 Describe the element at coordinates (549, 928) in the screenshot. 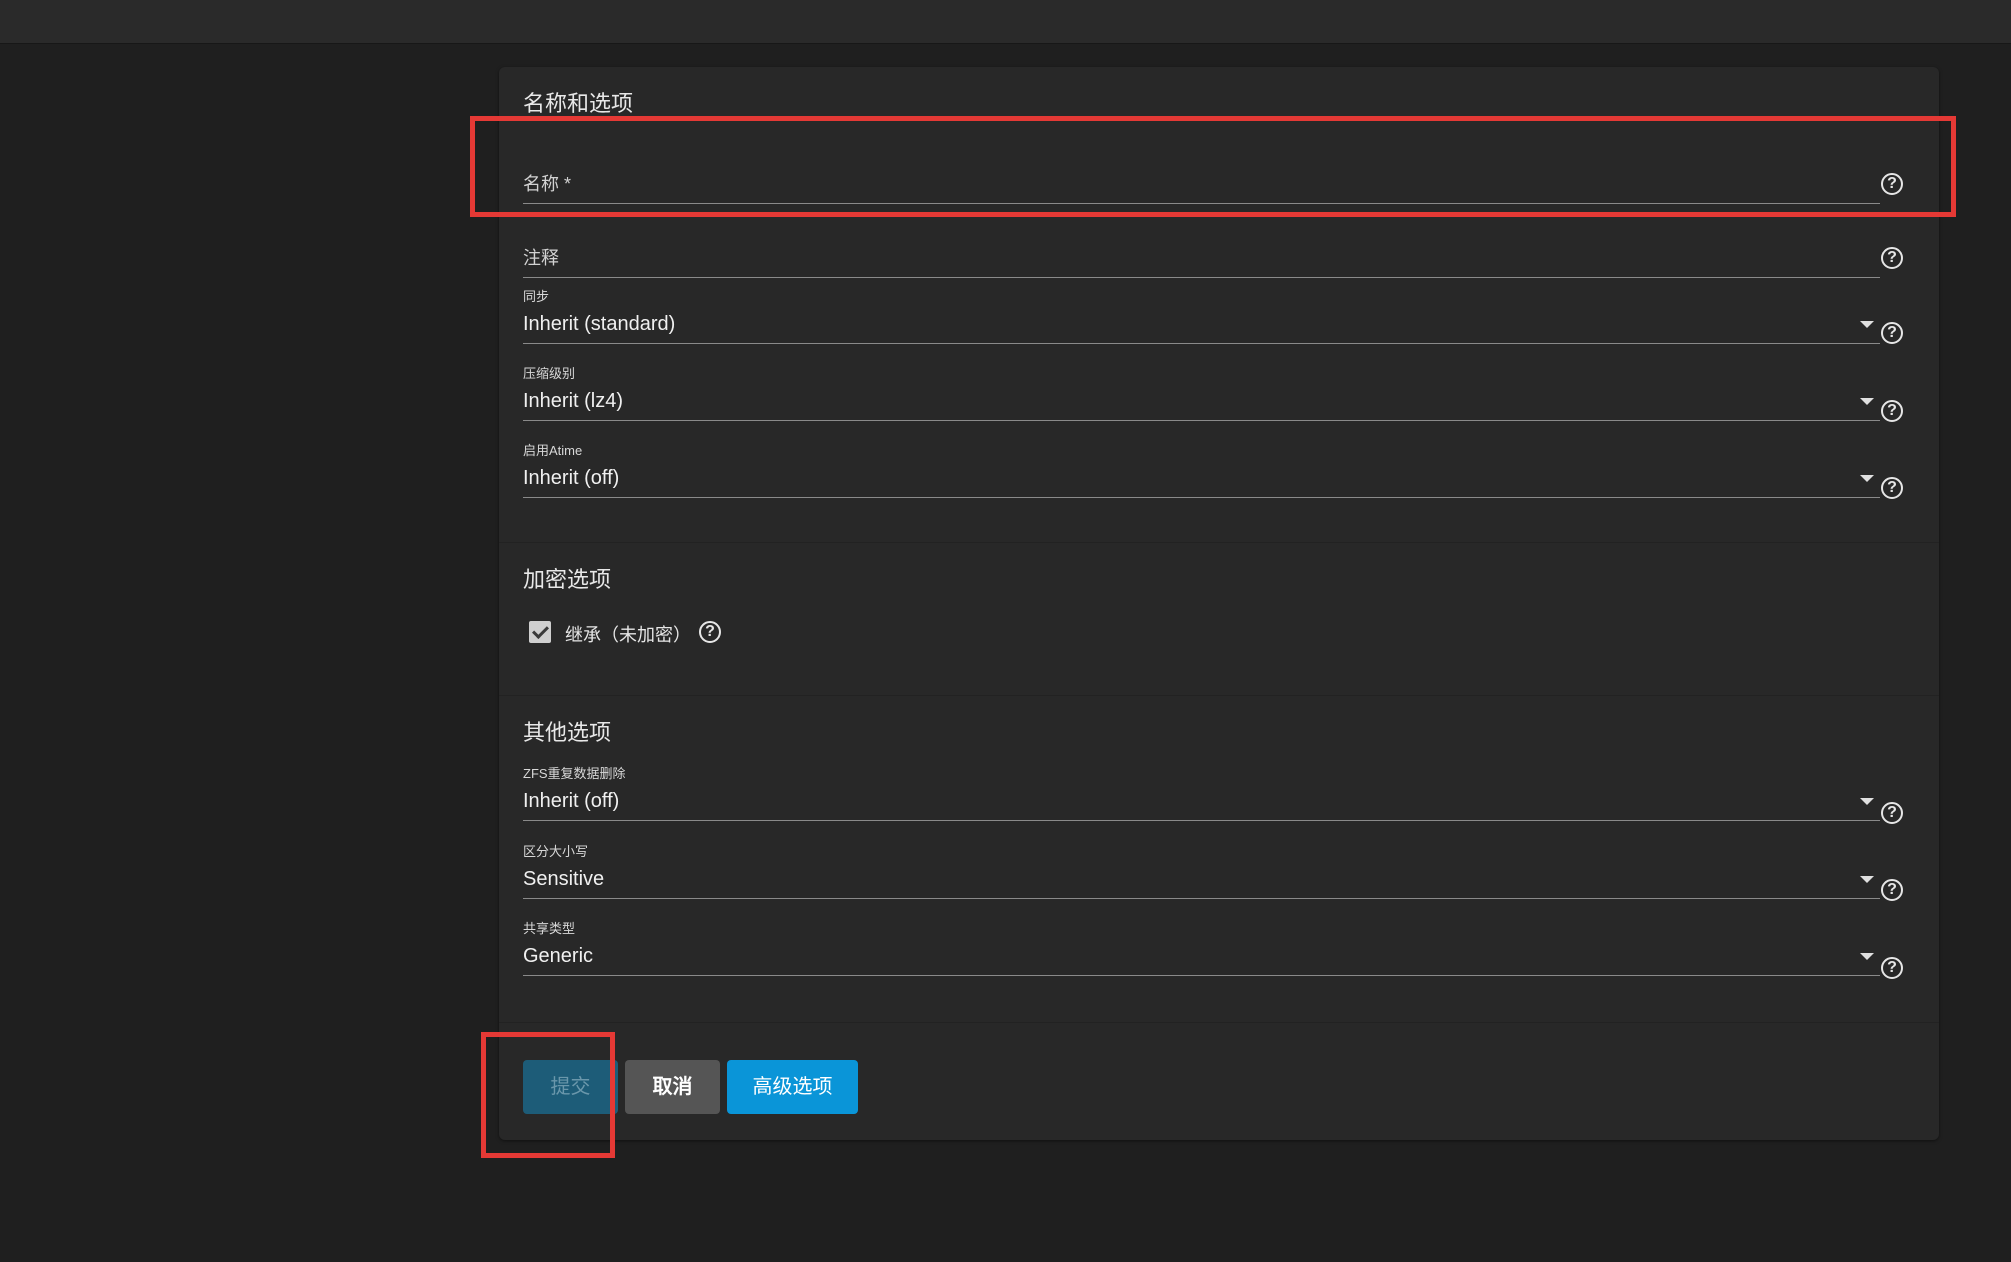

I see `share-type-label: 共享类型` at that location.